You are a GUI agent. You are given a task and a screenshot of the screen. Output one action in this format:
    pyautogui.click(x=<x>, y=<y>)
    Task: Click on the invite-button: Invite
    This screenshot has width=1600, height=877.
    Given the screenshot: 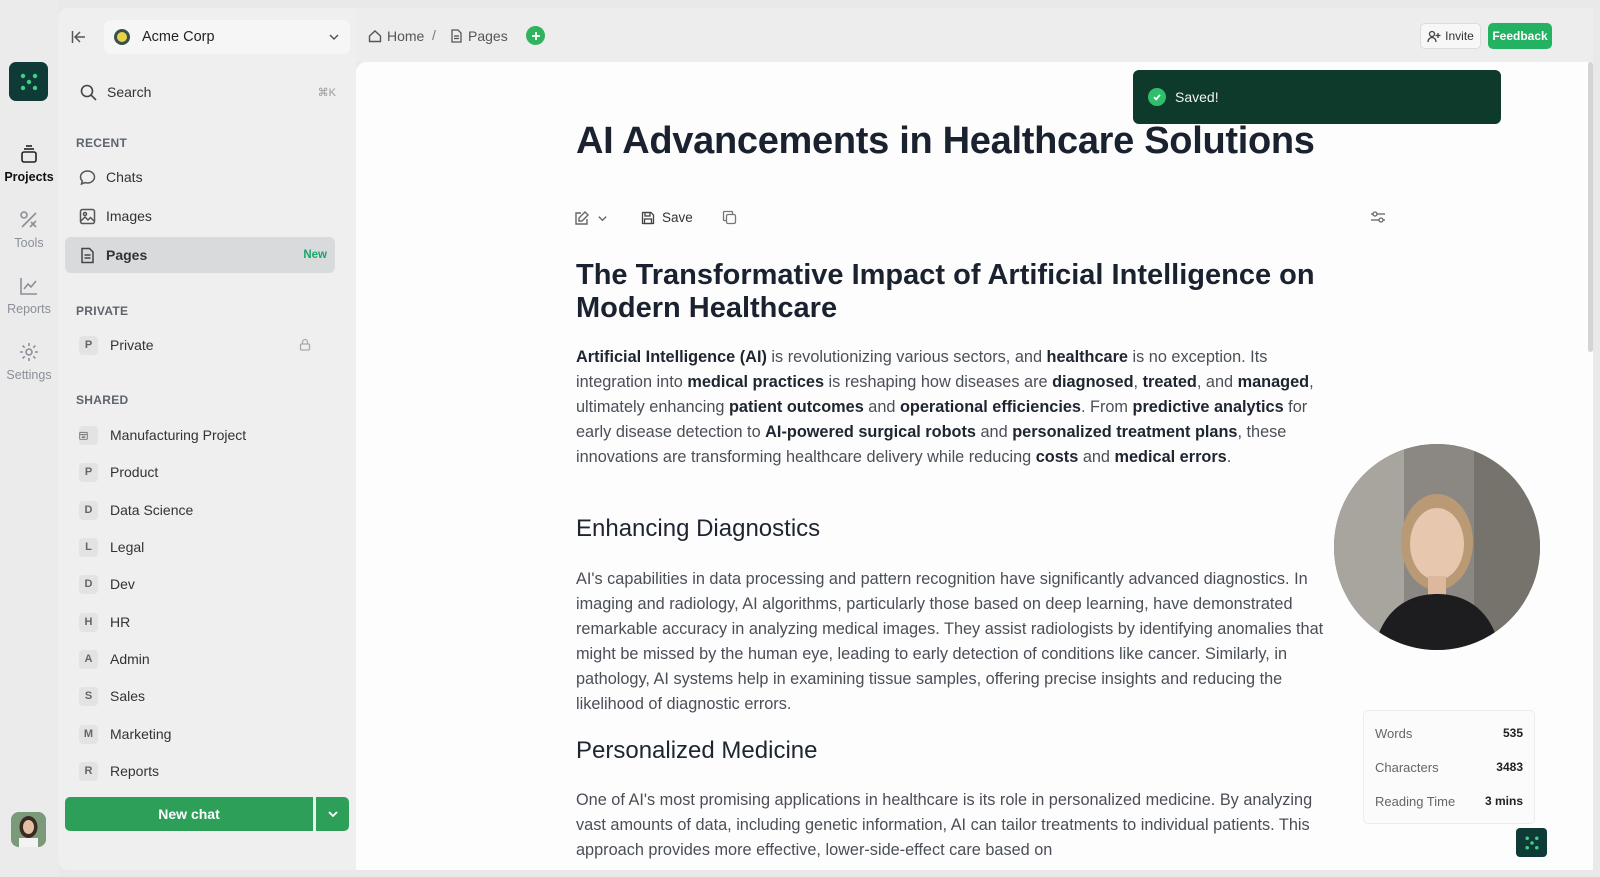 What is the action you would take?
    pyautogui.click(x=1450, y=36)
    